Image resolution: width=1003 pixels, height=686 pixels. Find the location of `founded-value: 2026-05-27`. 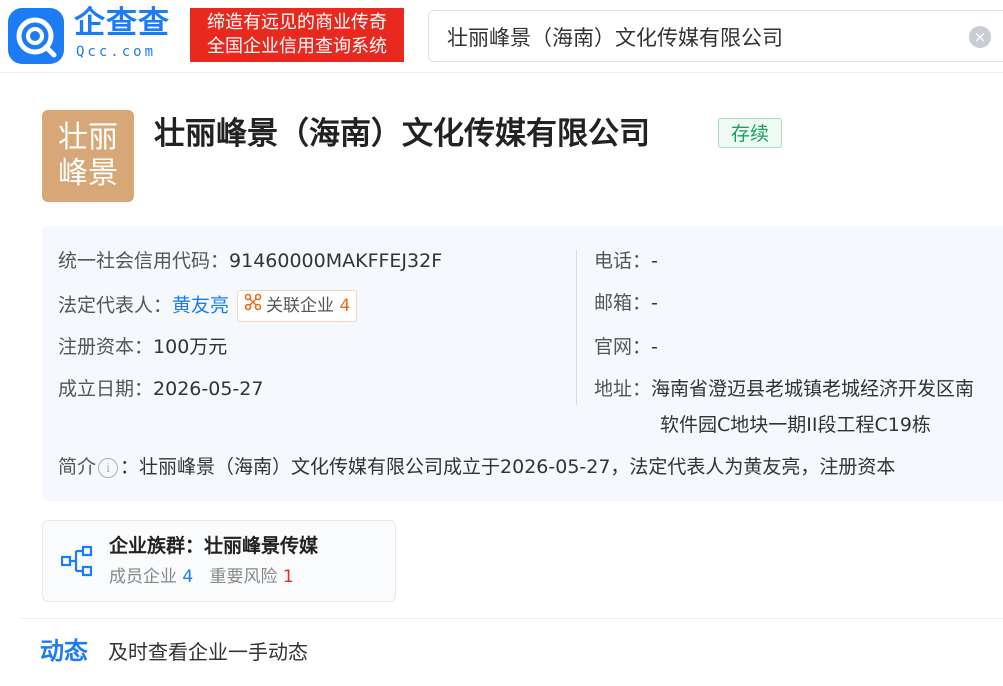

founded-value: 2026-05-27 is located at coordinates (208, 389).